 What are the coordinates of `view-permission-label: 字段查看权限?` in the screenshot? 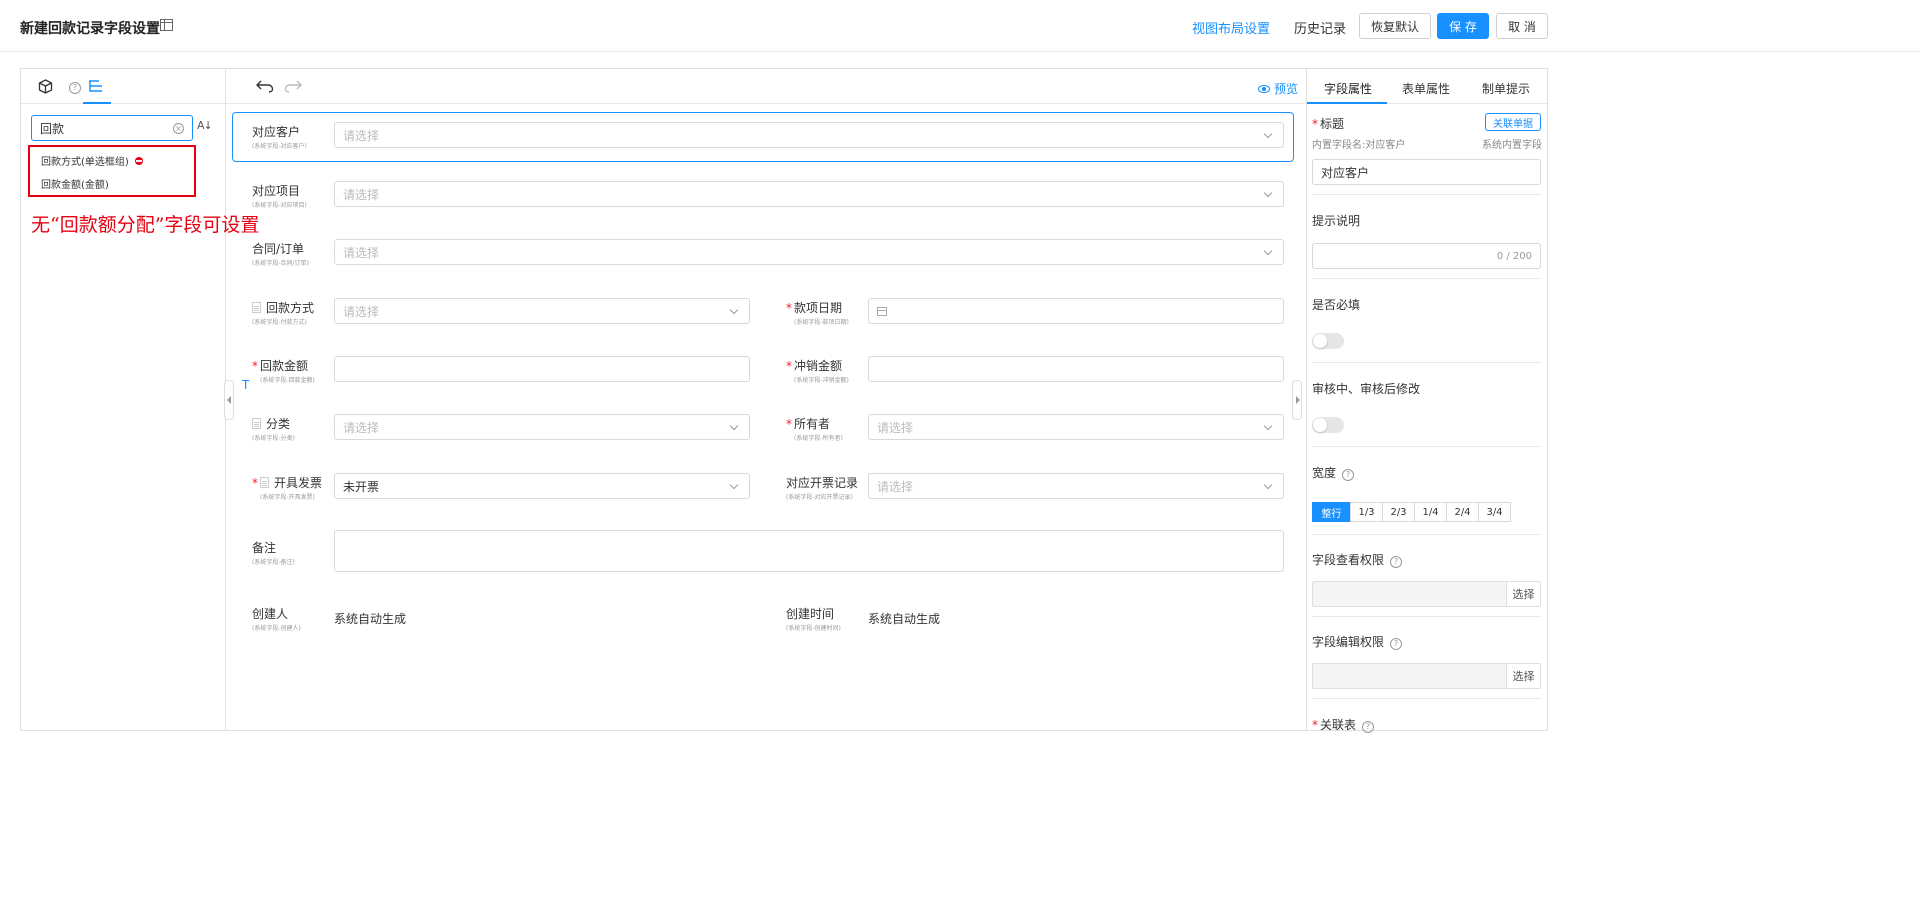 It's located at (1357, 559).